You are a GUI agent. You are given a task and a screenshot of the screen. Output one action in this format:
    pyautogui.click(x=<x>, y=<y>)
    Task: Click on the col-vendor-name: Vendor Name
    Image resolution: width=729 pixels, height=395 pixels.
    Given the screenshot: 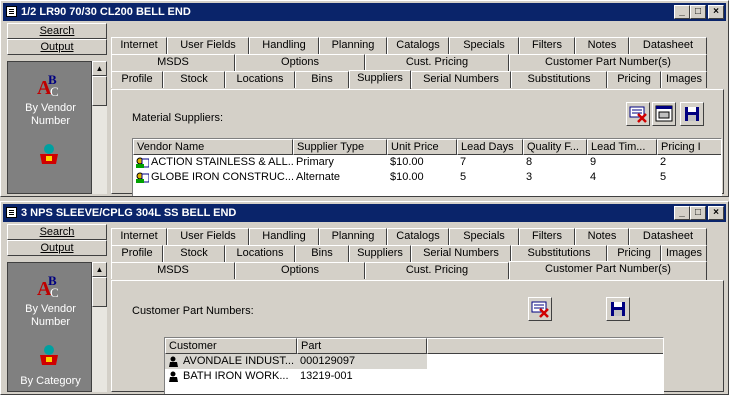 What is the action you would take?
    pyautogui.click(x=213, y=147)
    